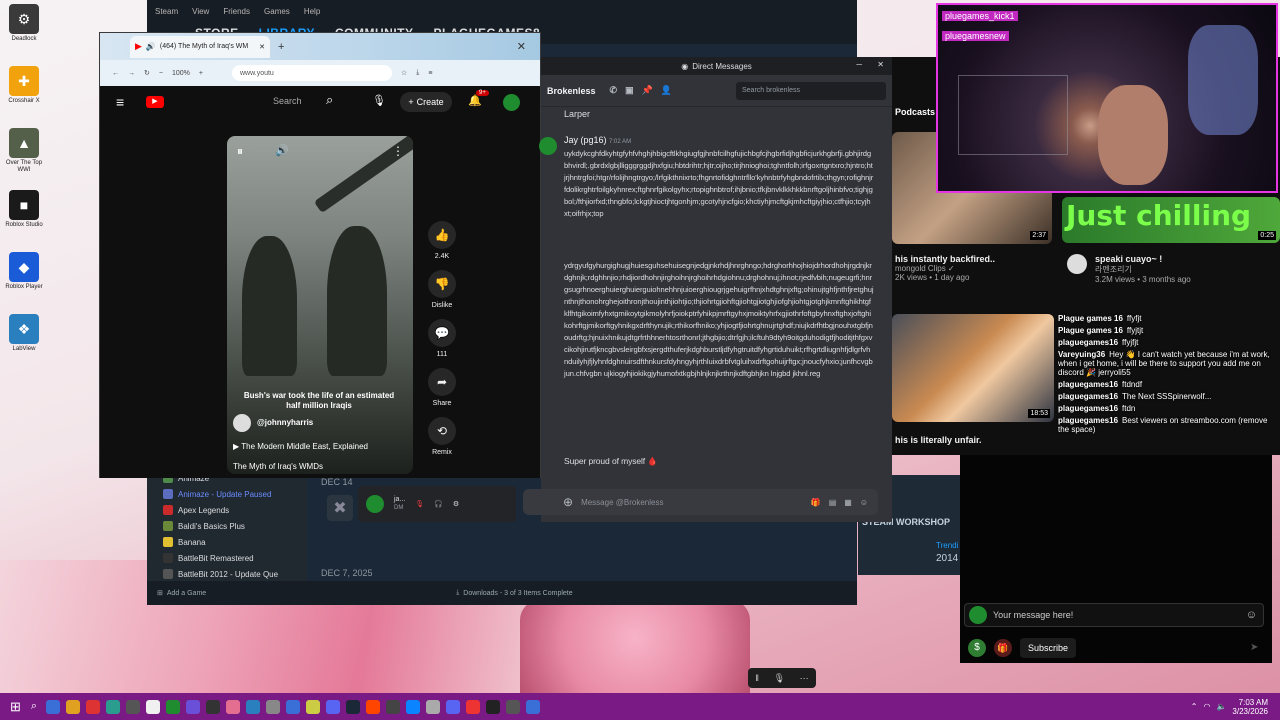 Image resolution: width=1280 pixels, height=720 pixels. What do you see at coordinates (666, 90) in the screenshot?
I see `add-friend-icon: 👤` at bounding box center [666, 90].